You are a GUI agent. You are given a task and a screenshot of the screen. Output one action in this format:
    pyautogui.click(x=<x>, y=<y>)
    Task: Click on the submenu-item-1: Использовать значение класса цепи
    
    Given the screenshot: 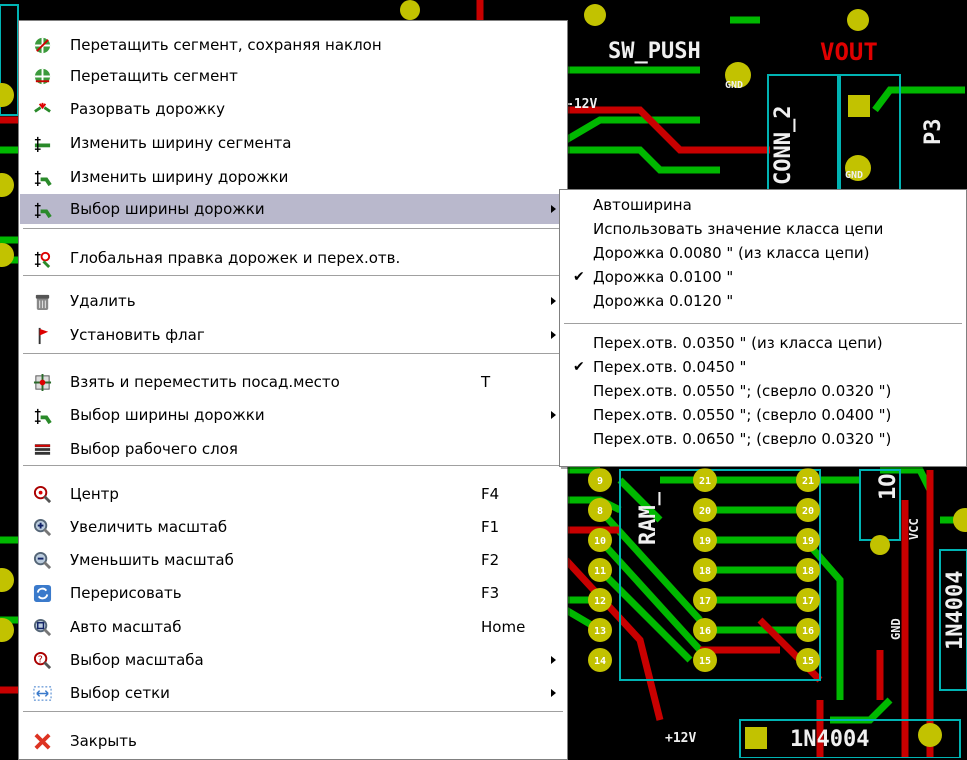 What is the action you would take?
    pyautogui.click(x=763, y=229)
    